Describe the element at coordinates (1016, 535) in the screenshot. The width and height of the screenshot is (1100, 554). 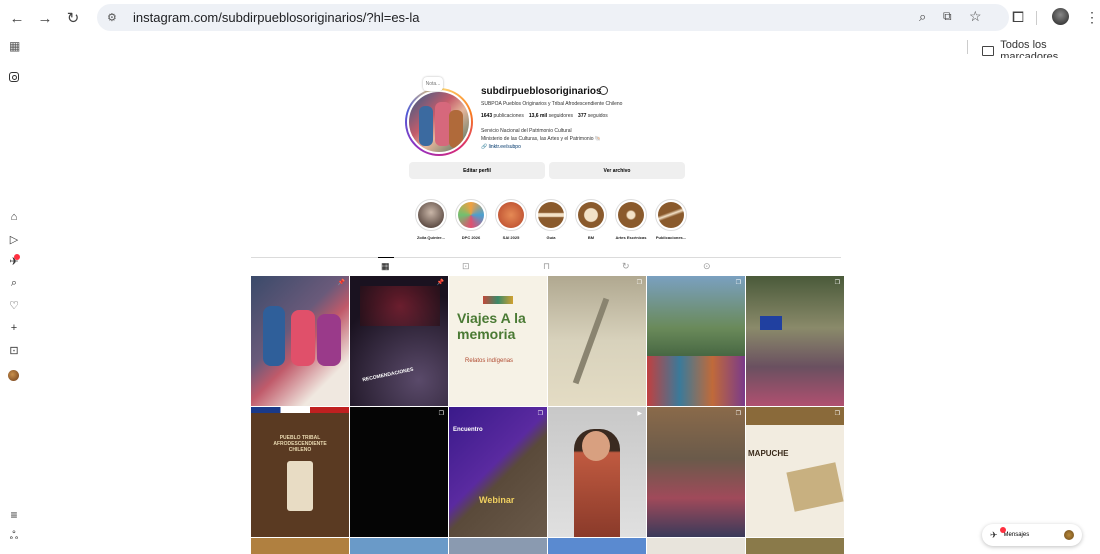
I see `messages-label: Mensajes` at that location.